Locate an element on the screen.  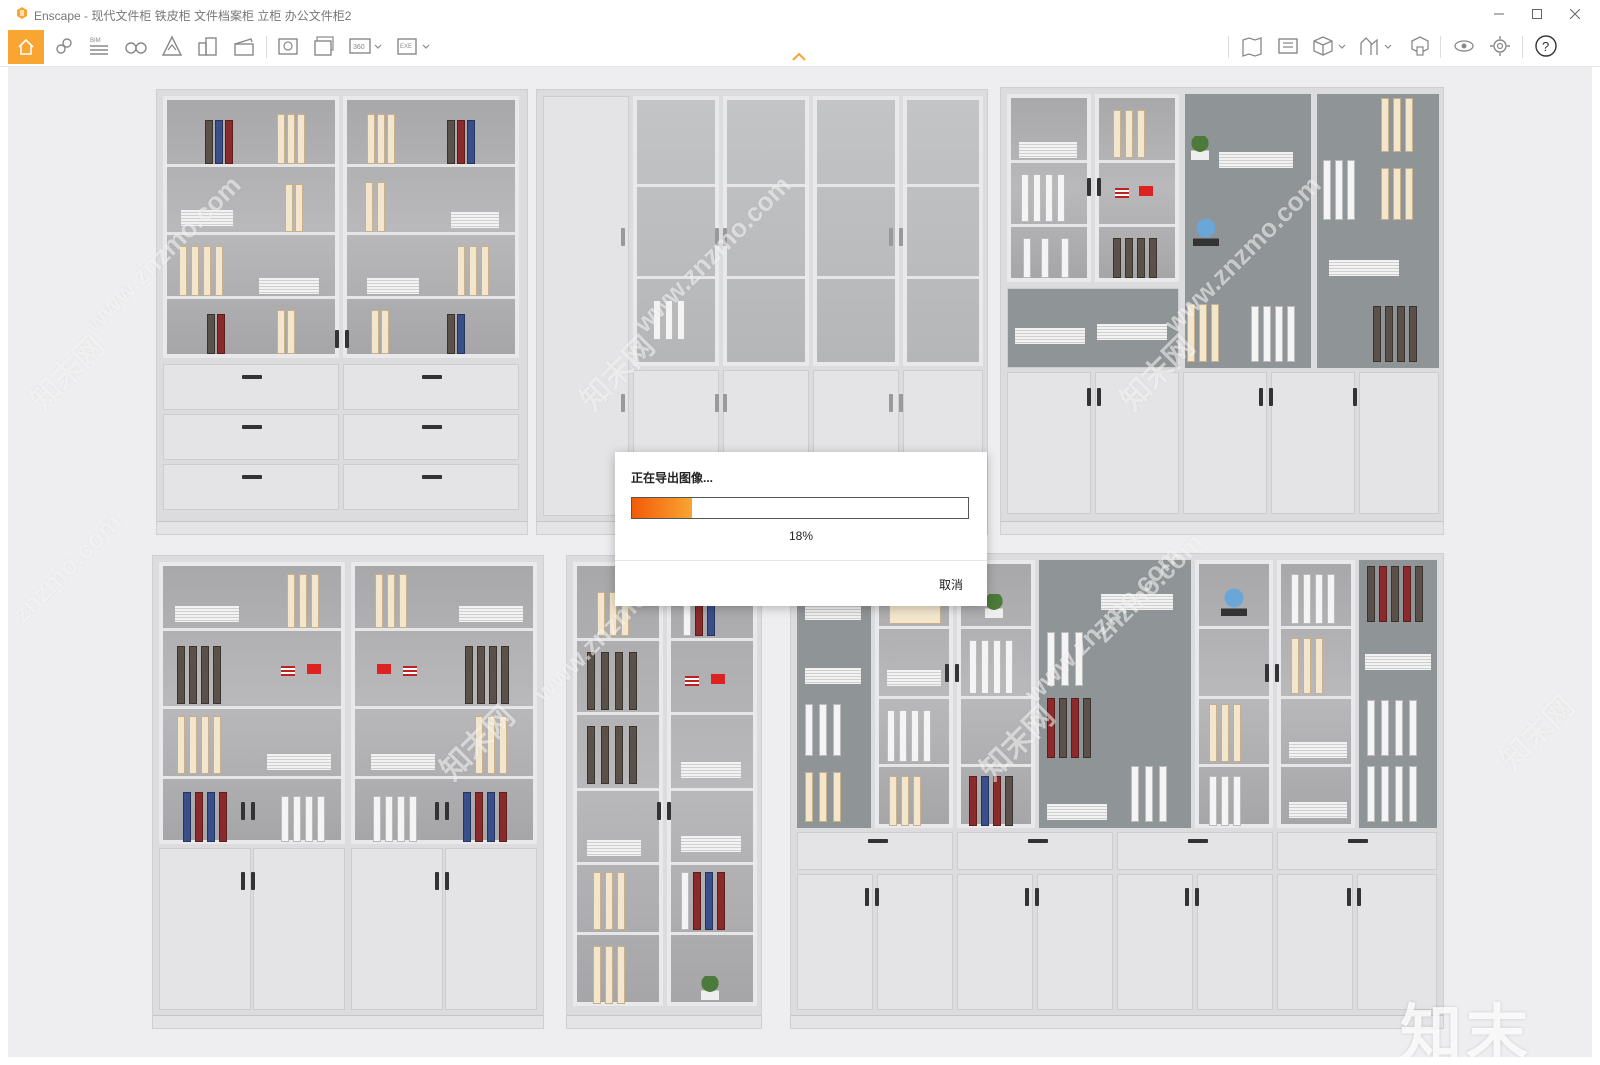
panorama-360-icon: 360 is located at coordinates (366, 46).